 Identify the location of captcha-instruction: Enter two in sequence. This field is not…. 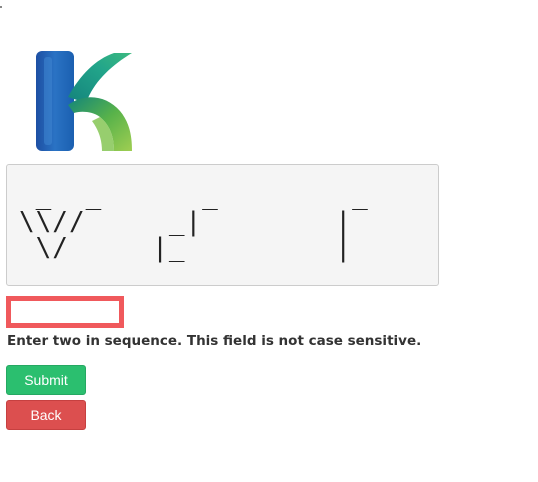
(214, 341).